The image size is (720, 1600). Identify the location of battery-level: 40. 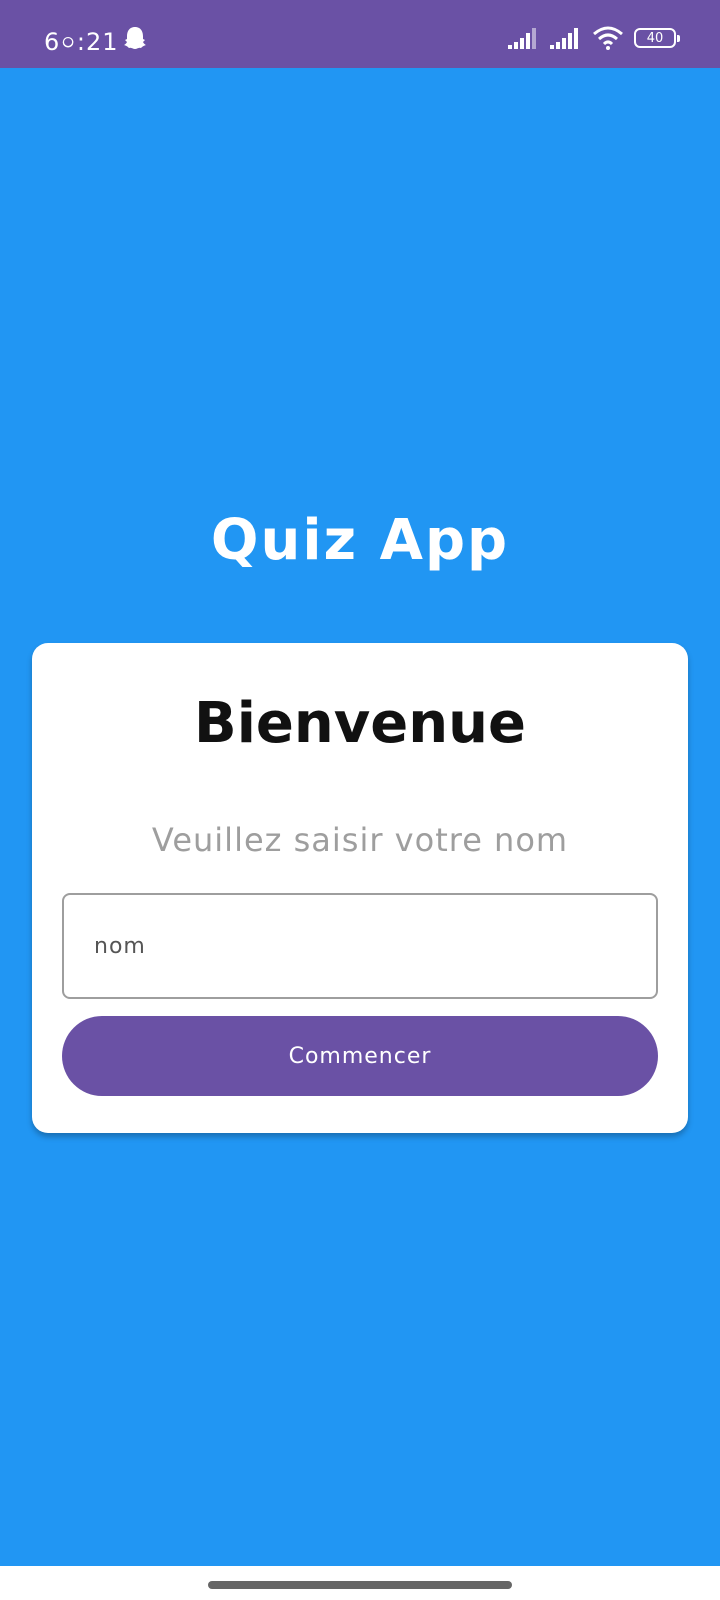
(655, 38).